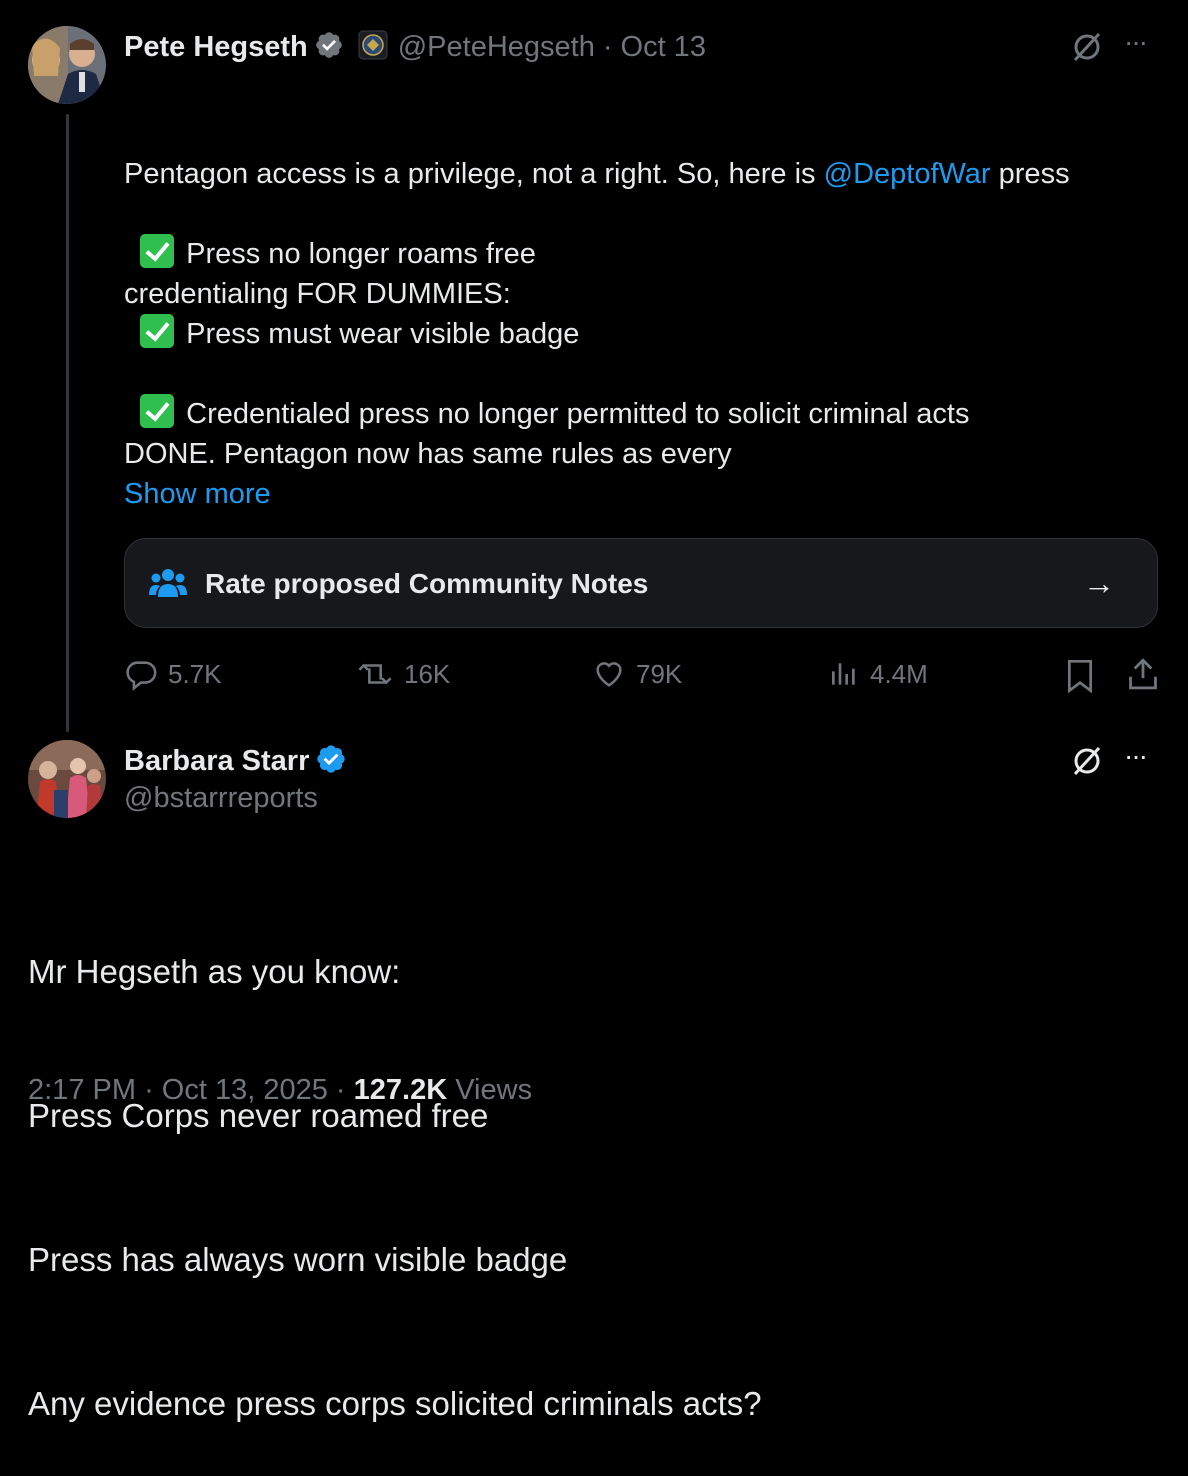 The width and height of the screenshot is (1188, 1476). Describe the element at coordinates (609, 674) in the screenshot. I see `like-icon` at that location.